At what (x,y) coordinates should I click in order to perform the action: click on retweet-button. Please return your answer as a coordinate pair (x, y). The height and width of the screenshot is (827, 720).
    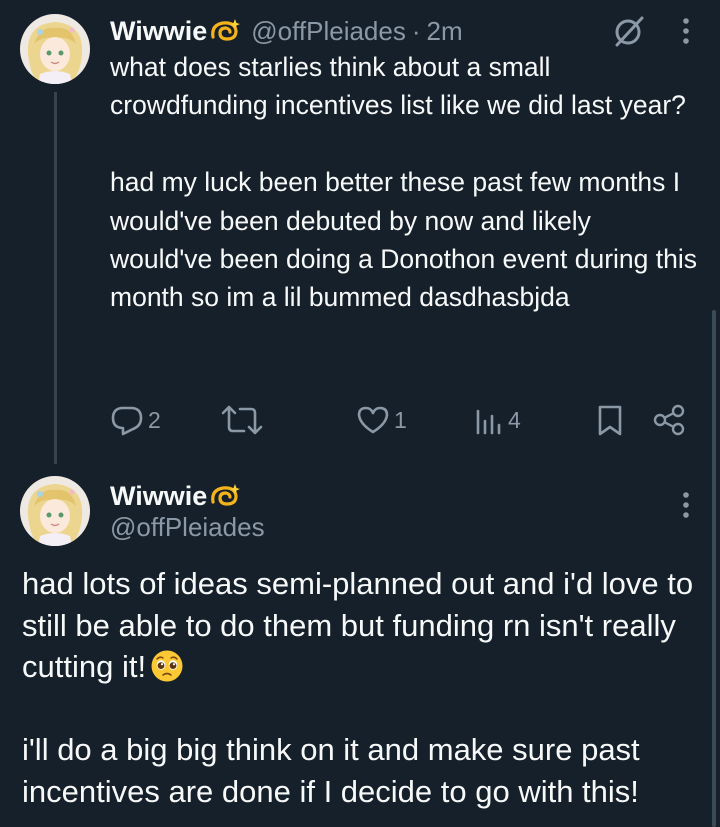
    Looking at the image, I should click on (244, 420).